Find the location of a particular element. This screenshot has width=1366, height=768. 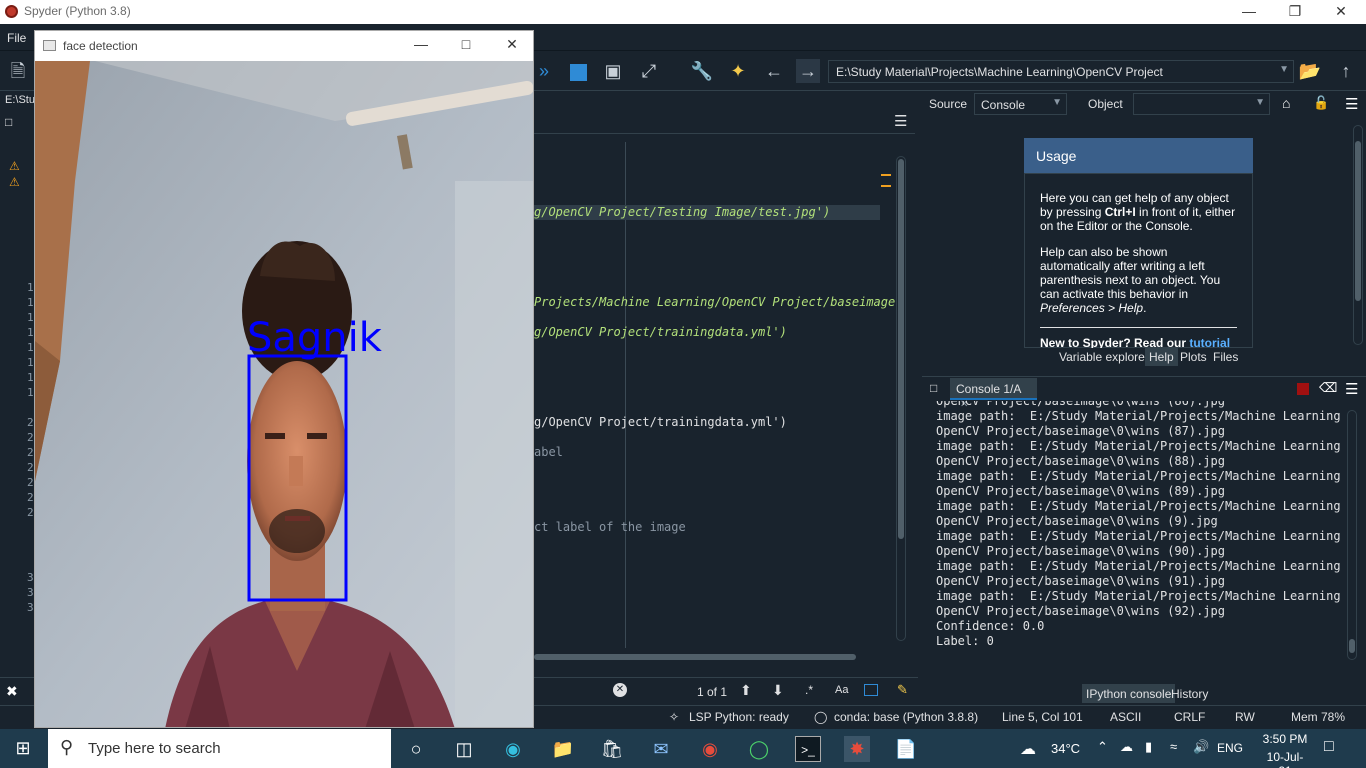

store-icon: 🛍 is located at coordinates (612, 749).